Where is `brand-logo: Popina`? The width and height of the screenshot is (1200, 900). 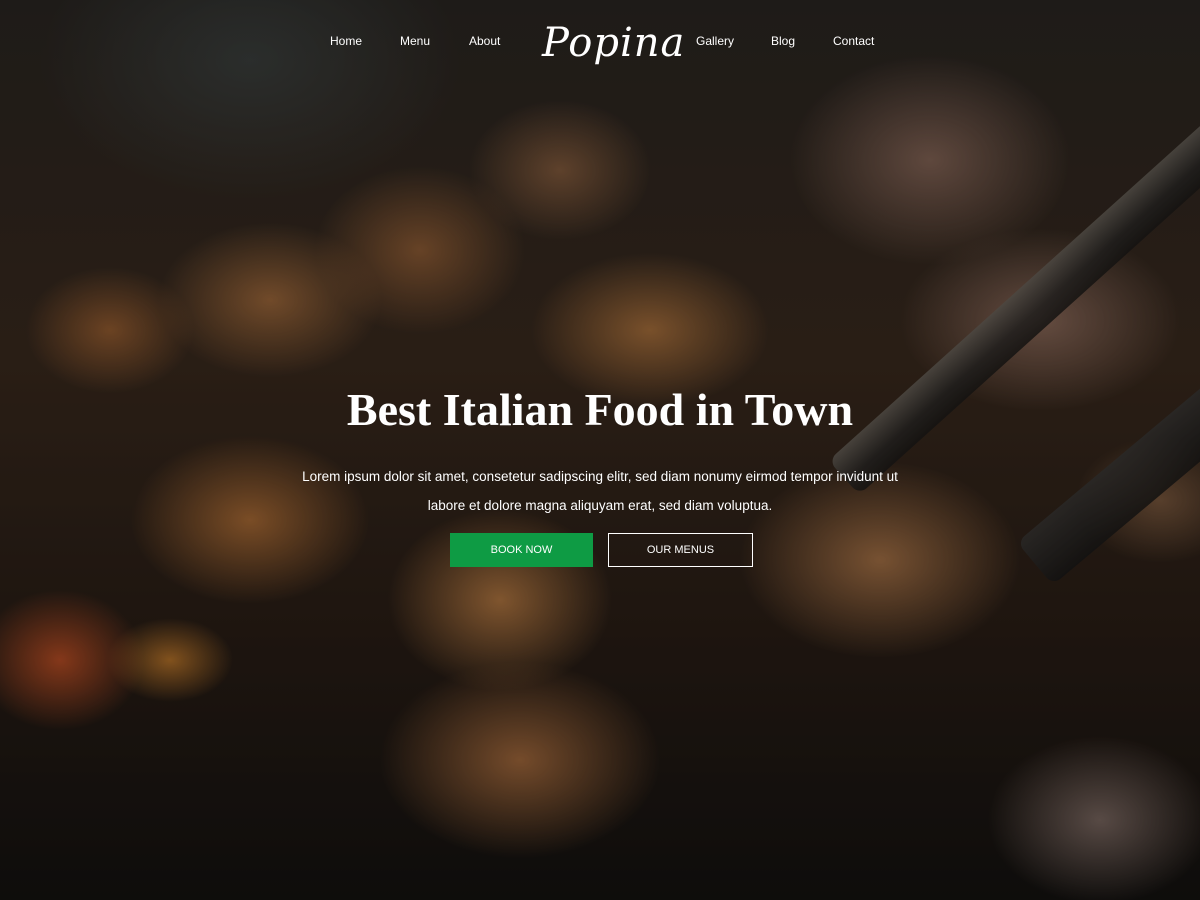 brand-logo: Popina is located at coordinates (613, 43).